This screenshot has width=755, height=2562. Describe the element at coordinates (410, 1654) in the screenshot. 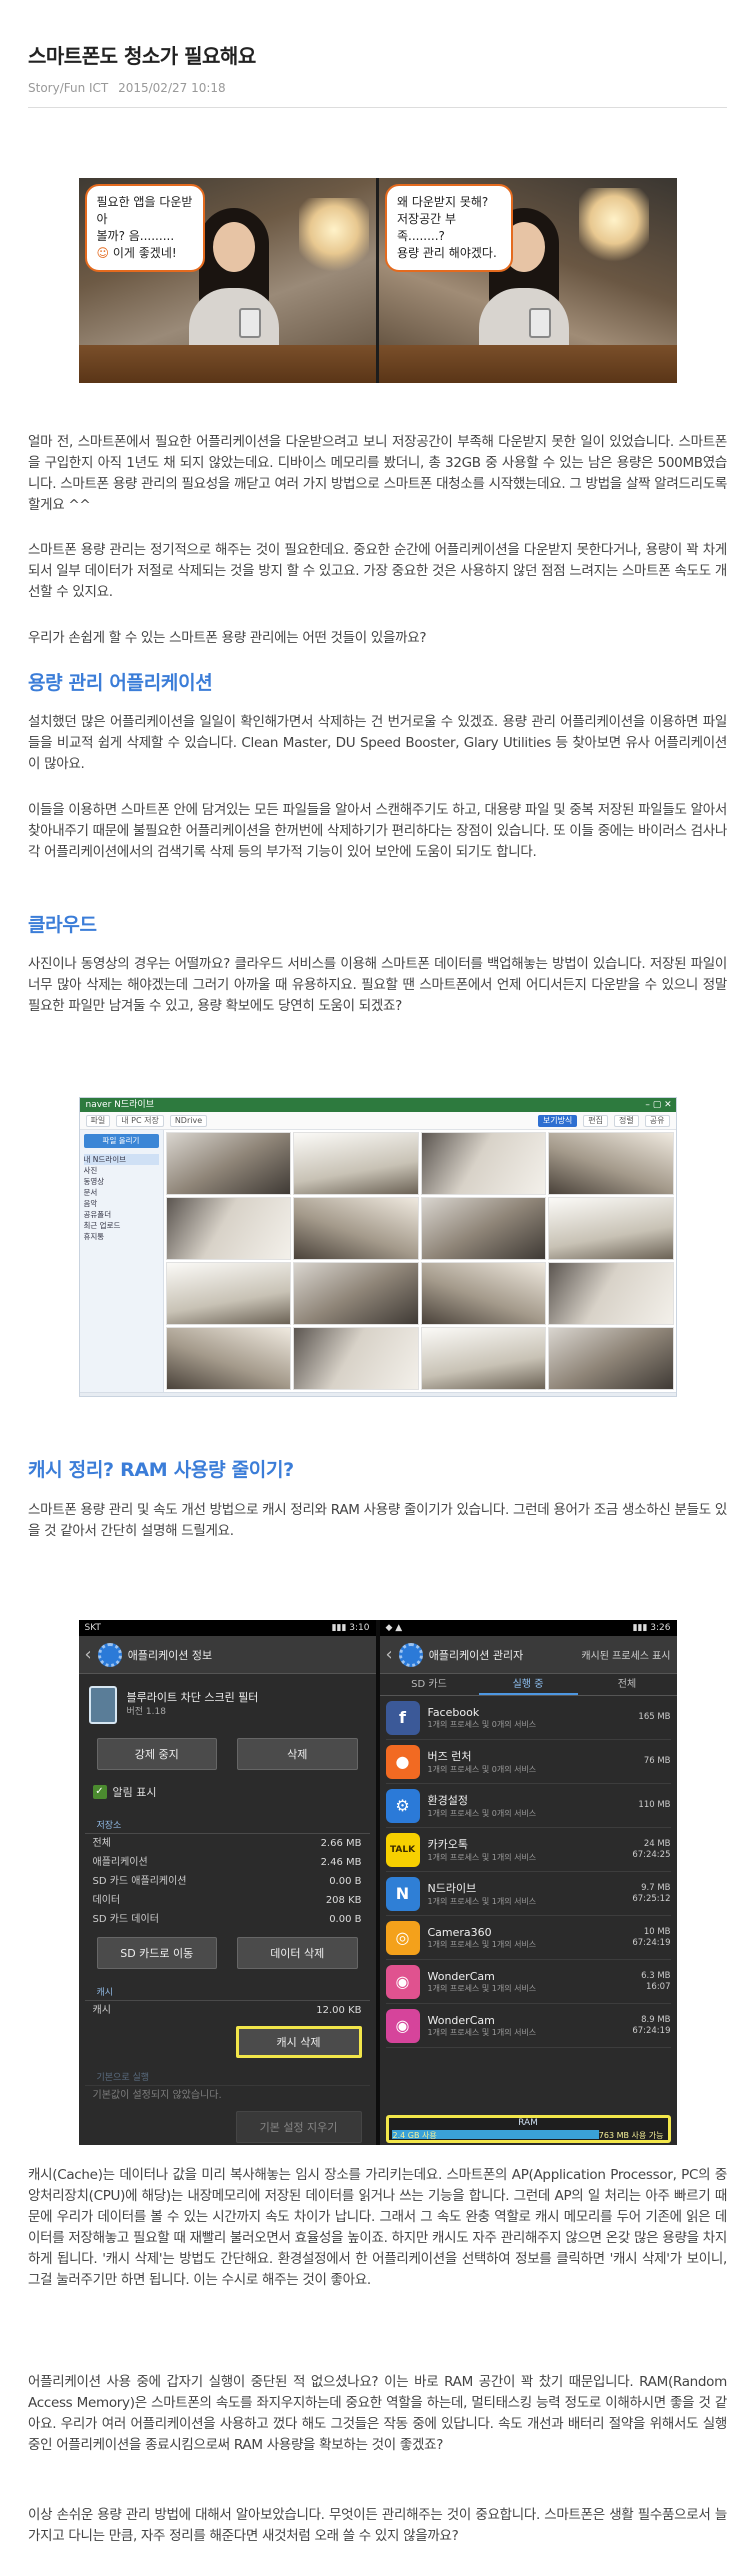

I see `settings-gear-icon` at that location.